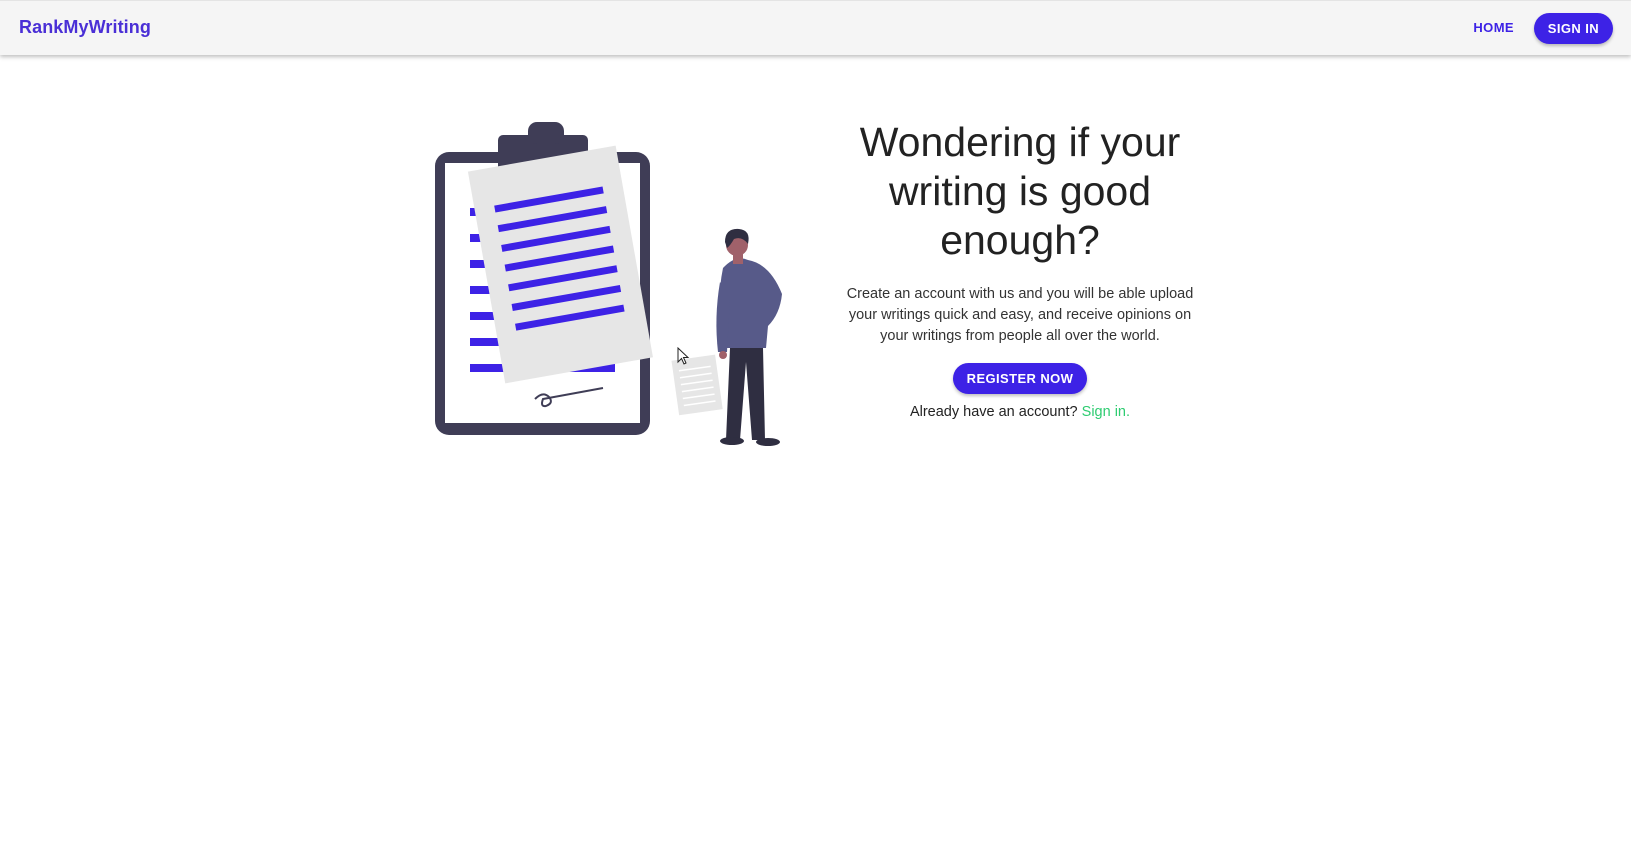  Describe the element at coordinates (1020, 378) in the screenshot. I see `register-now-button: REGISTER NOW` at that location.